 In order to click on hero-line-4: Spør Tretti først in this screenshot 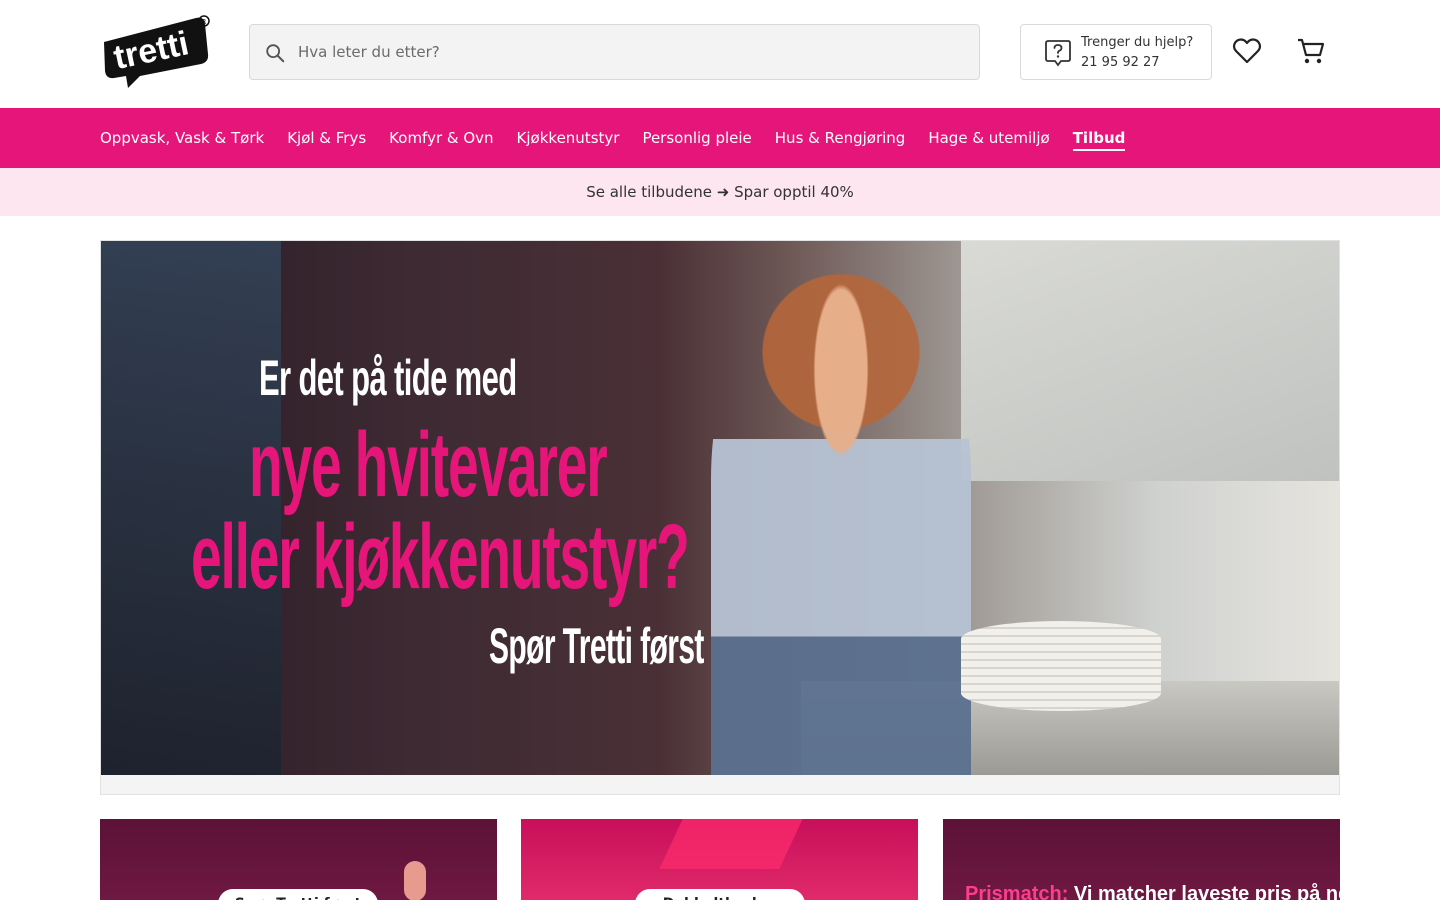, I will do `click(596, 646)`.